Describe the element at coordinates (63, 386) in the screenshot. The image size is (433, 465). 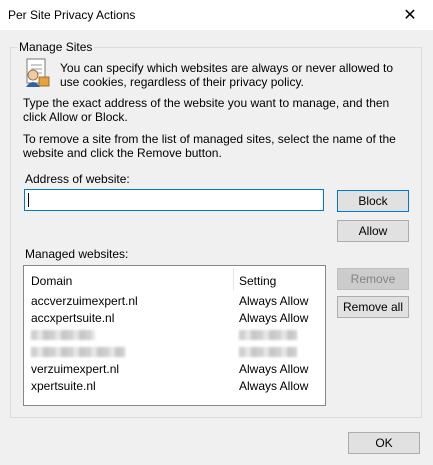
I see `row-domain: xpertsuite.nl` at that location.